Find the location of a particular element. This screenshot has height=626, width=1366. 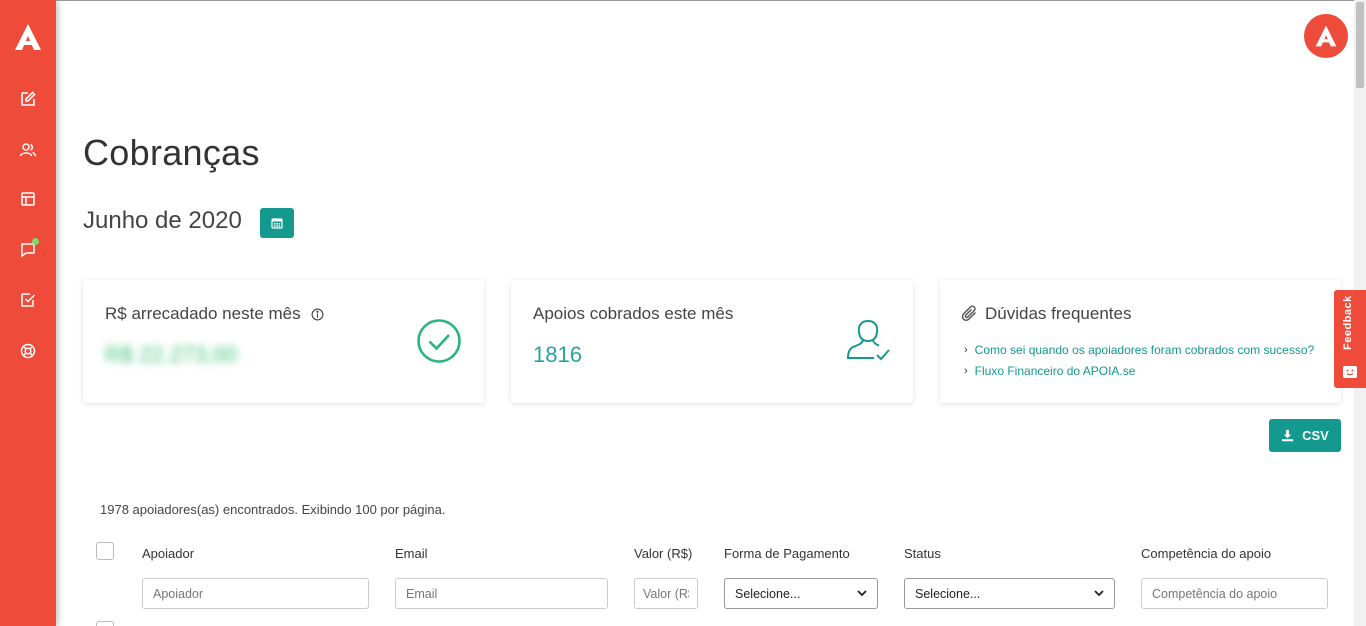

edit-icon is located at coordinates (28, 98).